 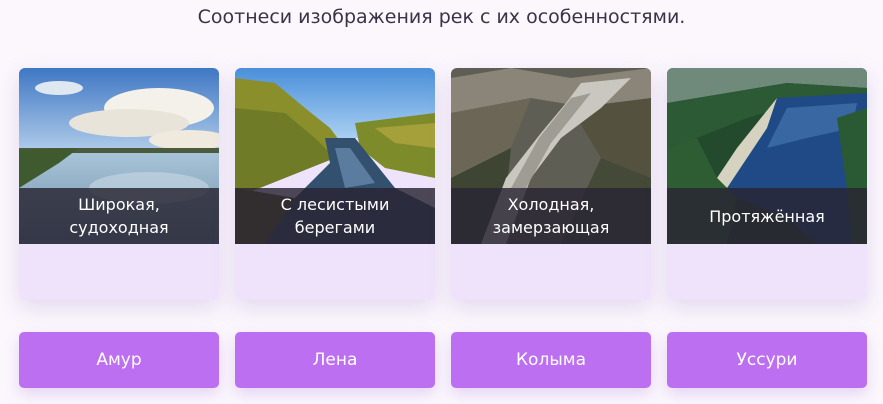 I want to click on caption-line: Холодная,, so click(x=551, y=204).